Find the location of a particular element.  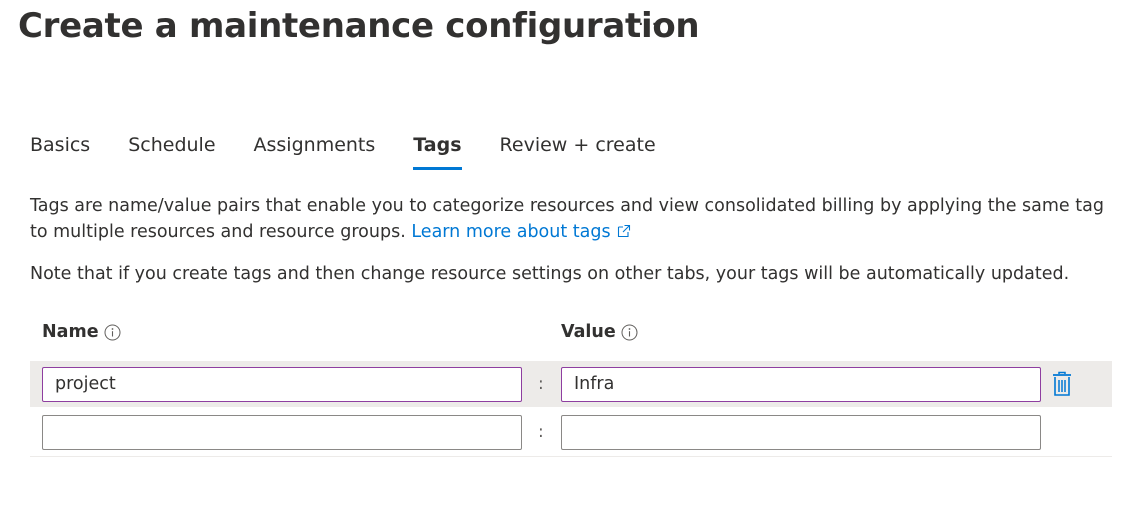

external-link-icon is located at coordinates (623, 231).